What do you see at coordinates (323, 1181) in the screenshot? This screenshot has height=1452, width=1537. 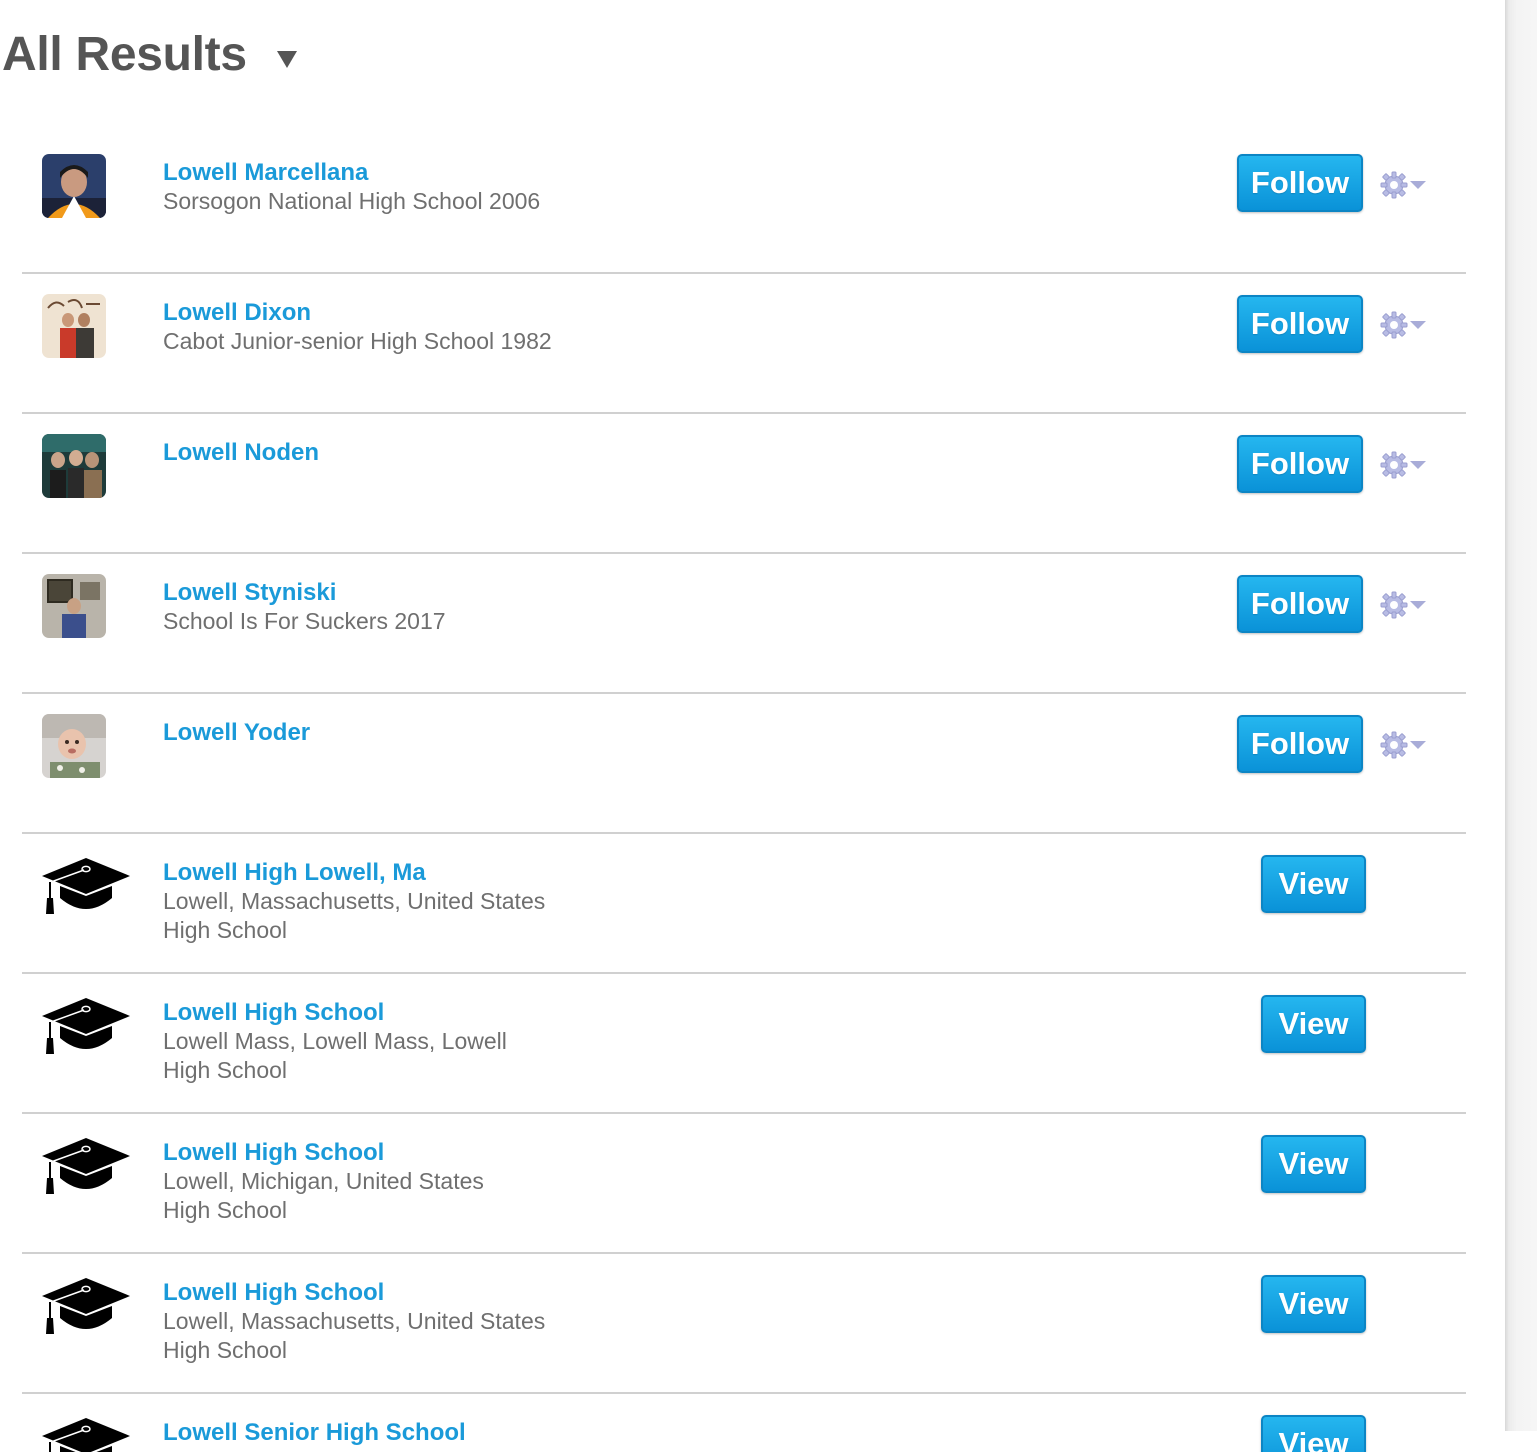 I see `result-location-text: Lowell, Michigan, United States` at bounding box center [323, 1181].